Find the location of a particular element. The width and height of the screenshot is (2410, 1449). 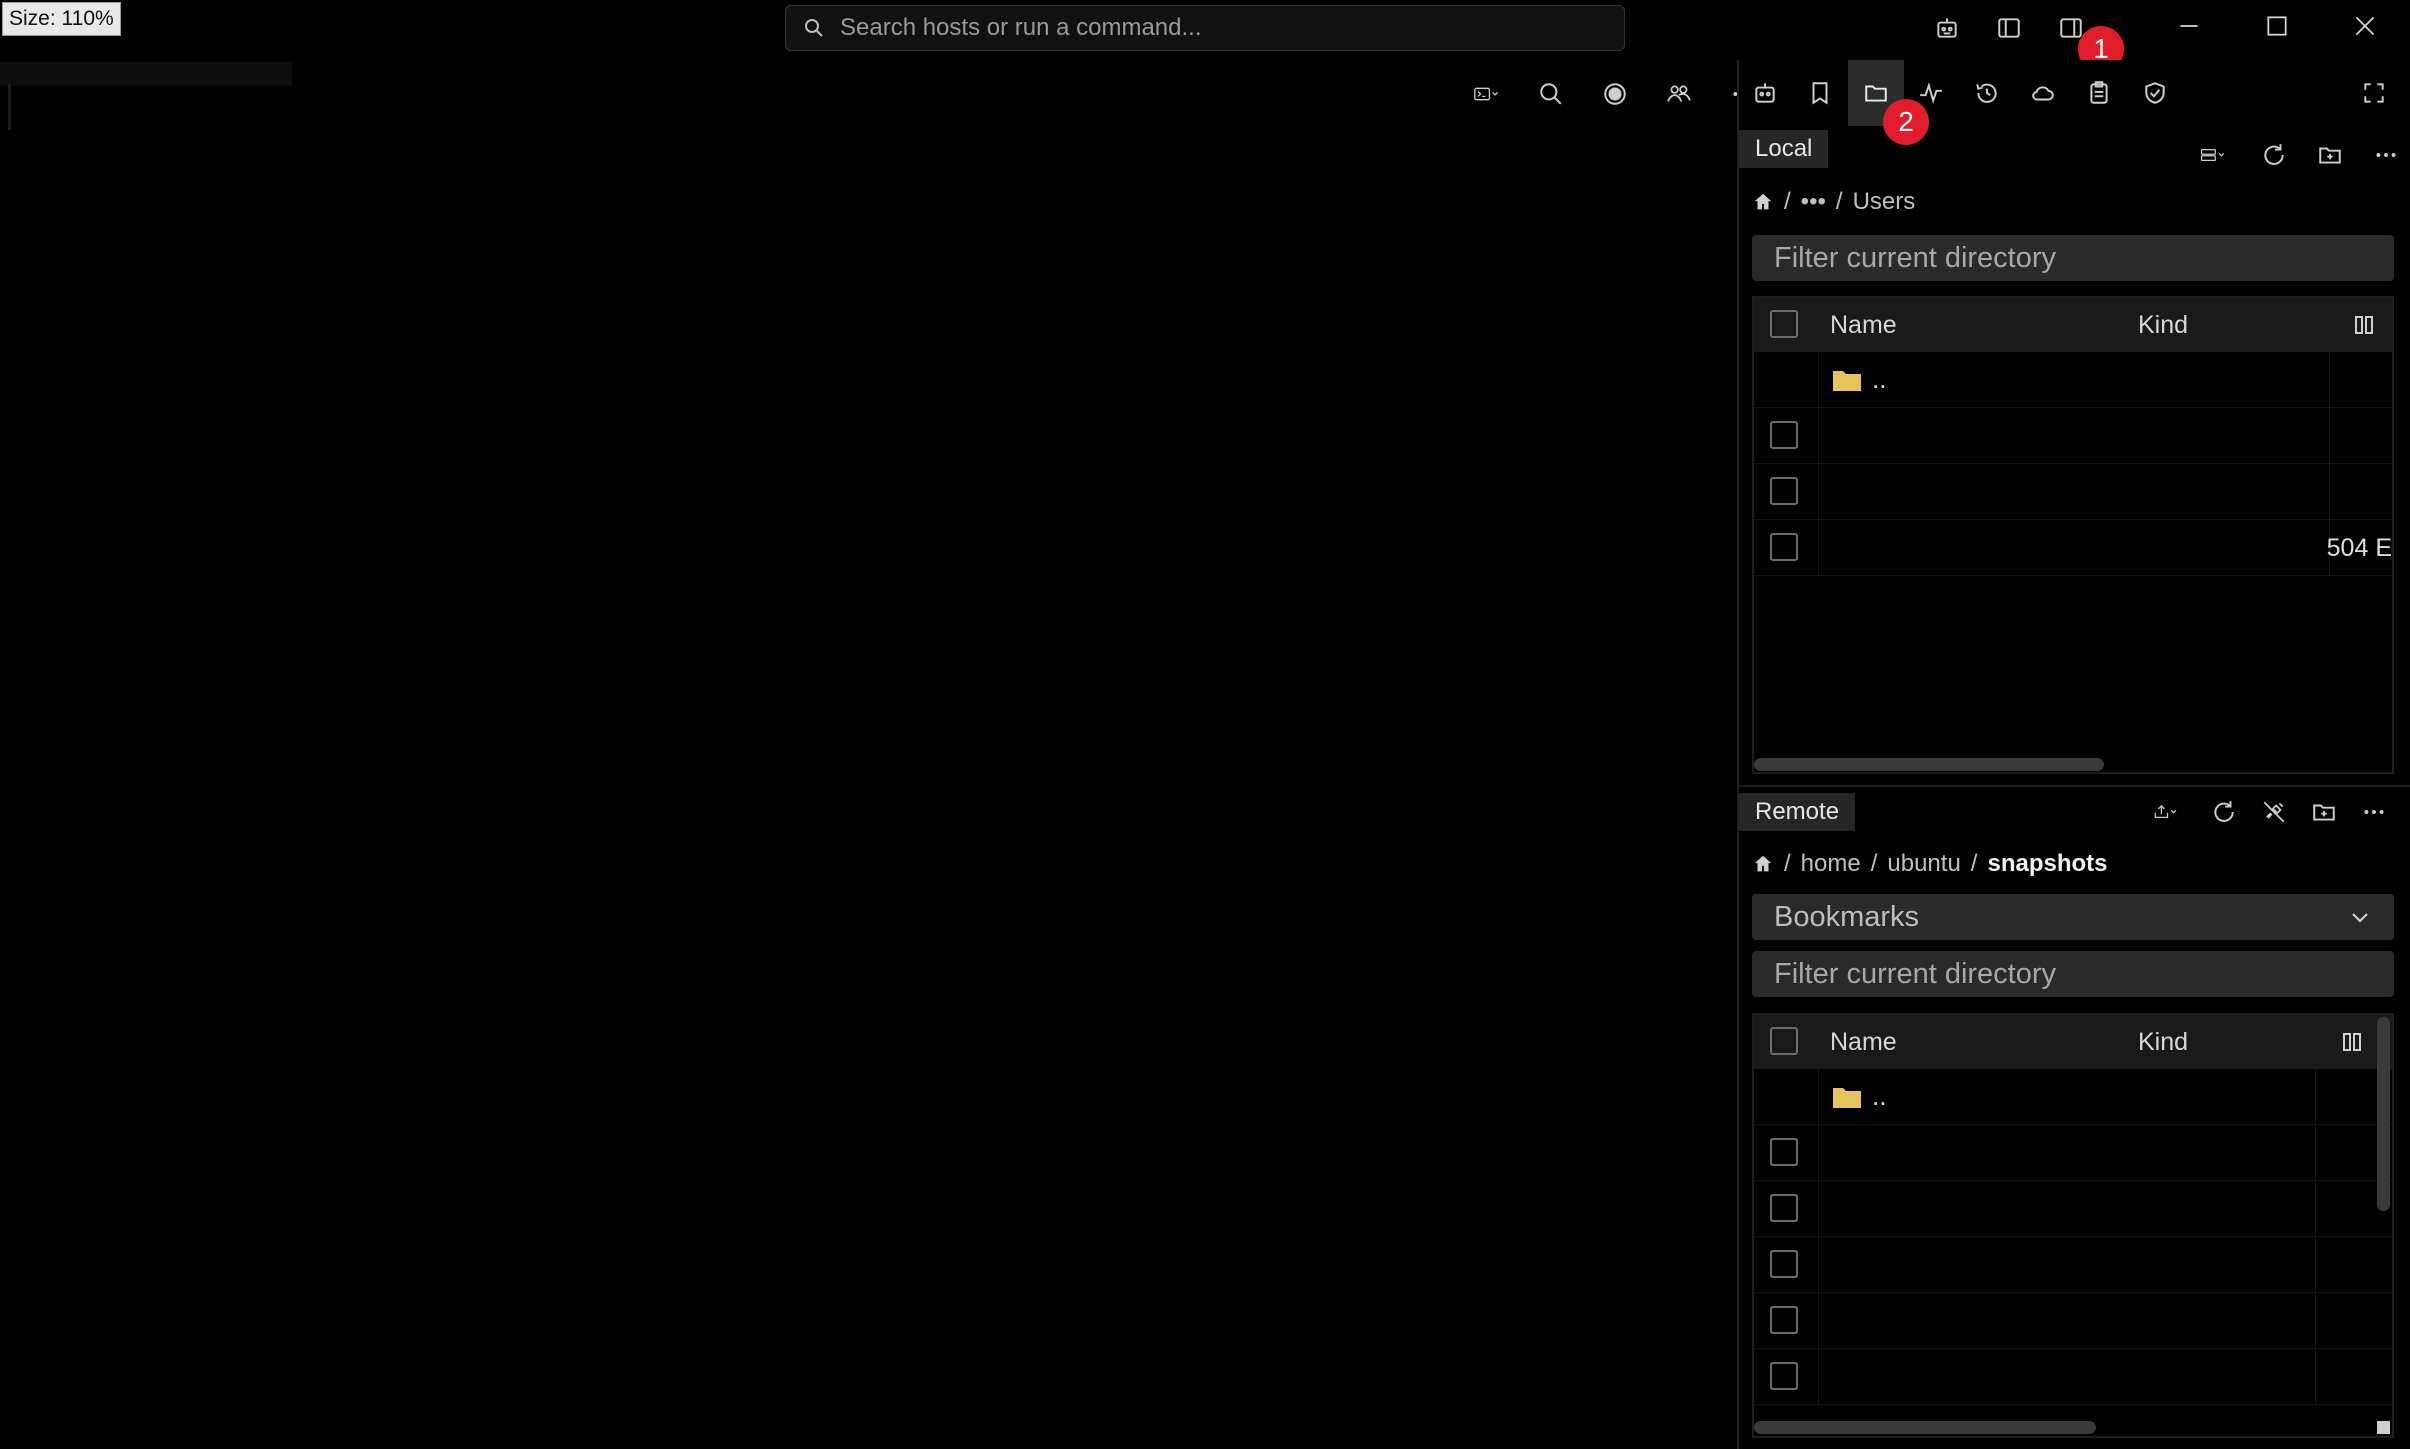

local-file-table: Name Kind .. 504 E is located at coordinates (2073, 535).